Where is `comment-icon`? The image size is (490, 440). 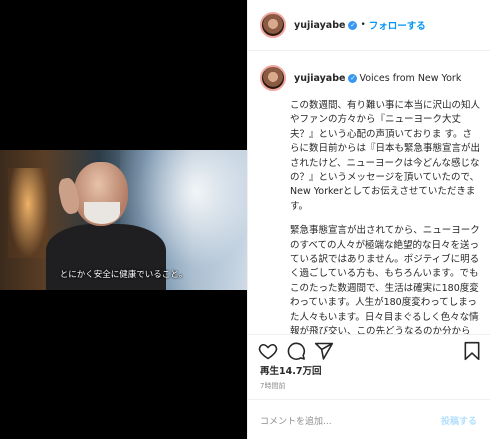 comment-icon is located at coordinates (296, 351).